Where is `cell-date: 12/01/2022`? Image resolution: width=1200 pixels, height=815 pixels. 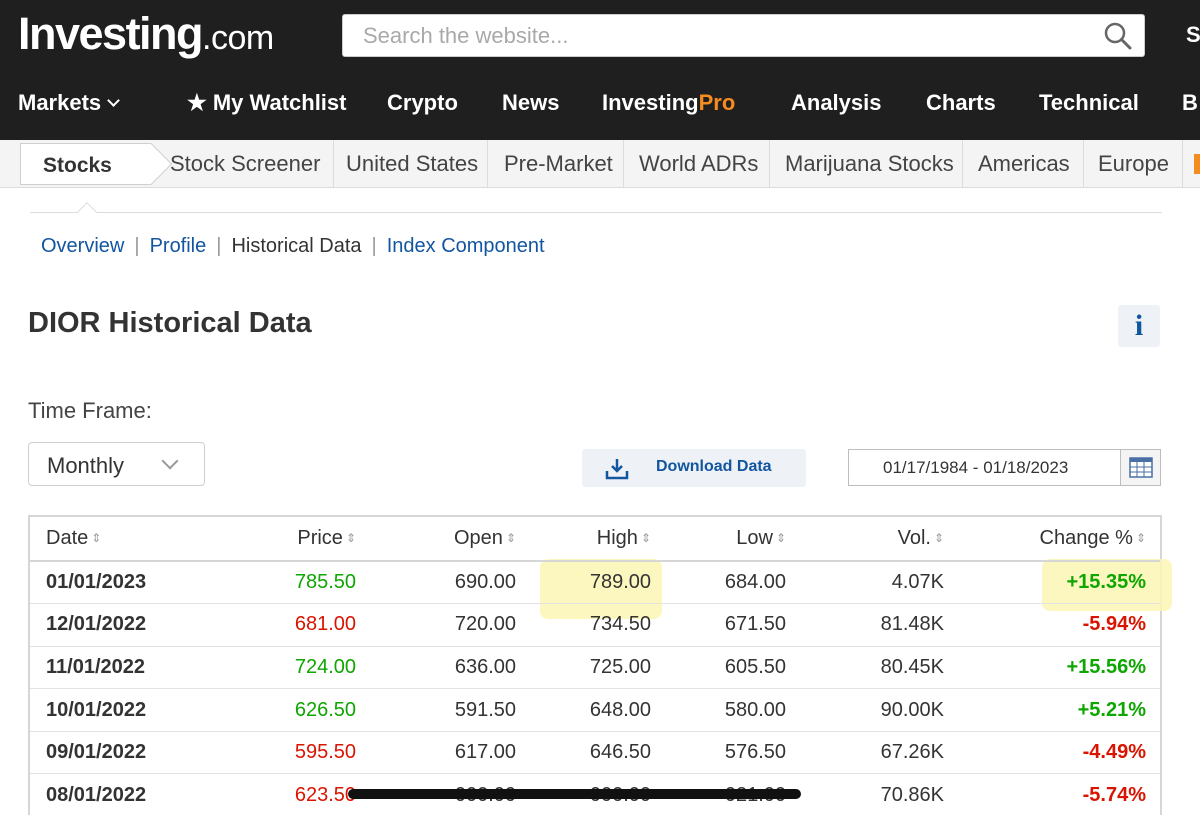
cell-date: 12/01/2022 is located at coordinates (125, 625).